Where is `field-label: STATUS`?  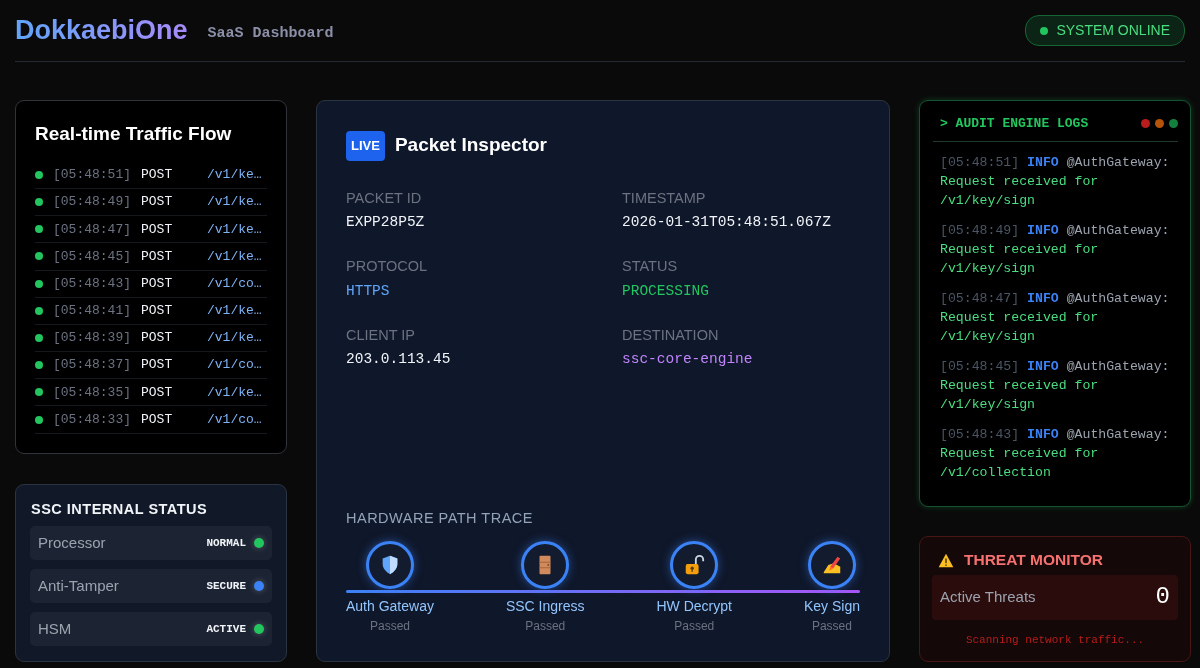 field-label: STATUS is located at coordinates (650, 266).